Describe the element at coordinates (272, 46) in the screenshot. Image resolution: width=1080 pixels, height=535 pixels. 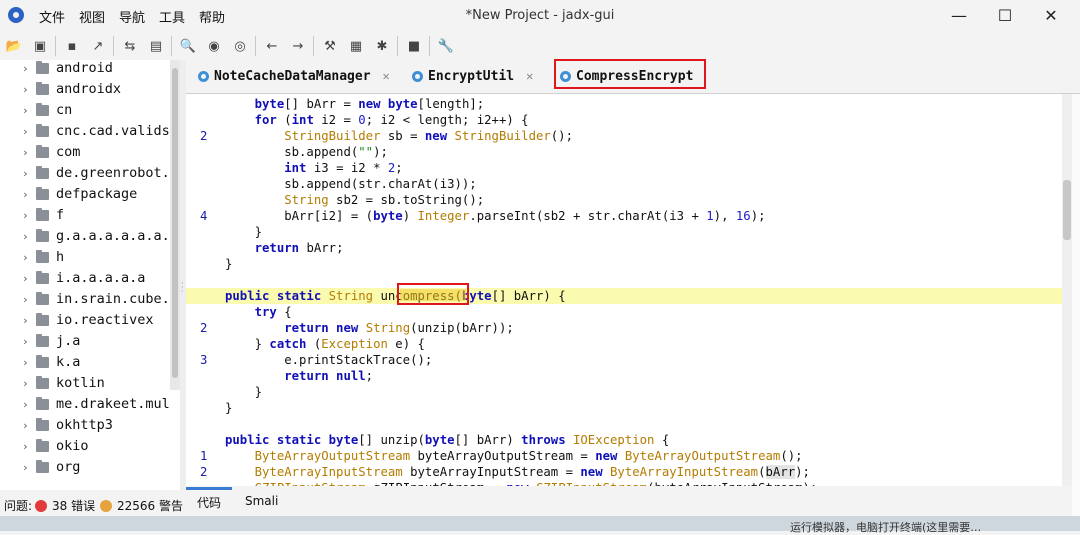
I see `back-arrow-icon: ←` at that location.